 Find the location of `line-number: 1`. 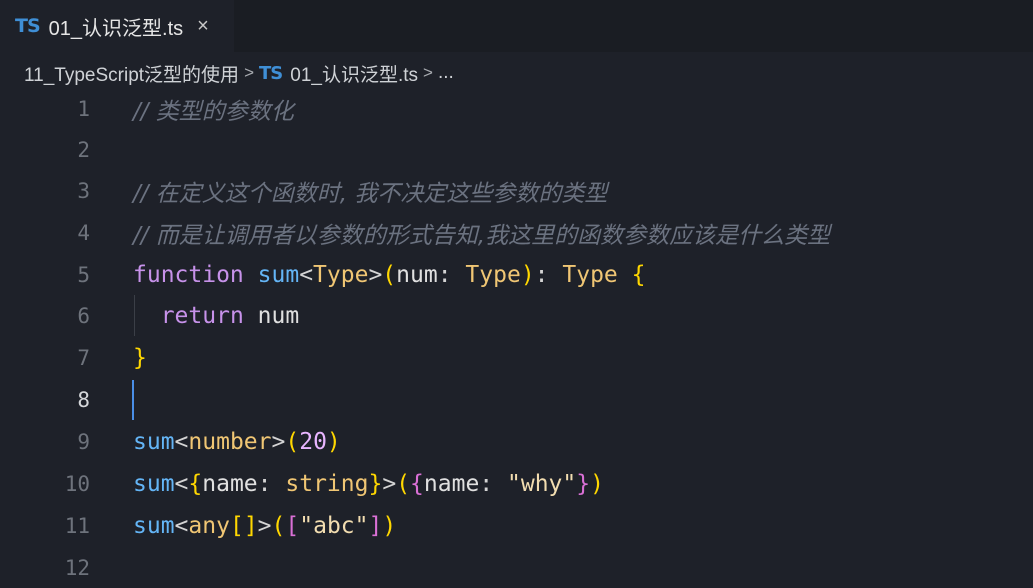

line-number: 1 is located at coordinates (83, 108).